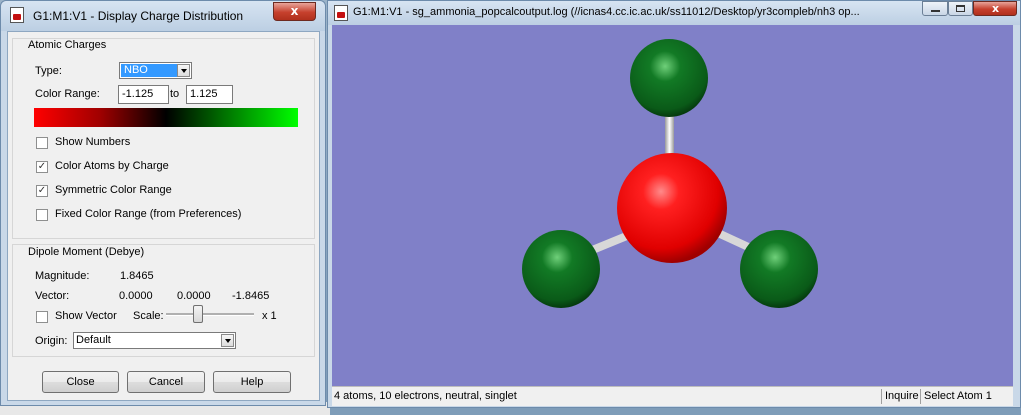  What do you see at coordinates (86, 316) in the screenshot?
I see `show-vector-label: Show Vector` at bounding box center [86, 316].